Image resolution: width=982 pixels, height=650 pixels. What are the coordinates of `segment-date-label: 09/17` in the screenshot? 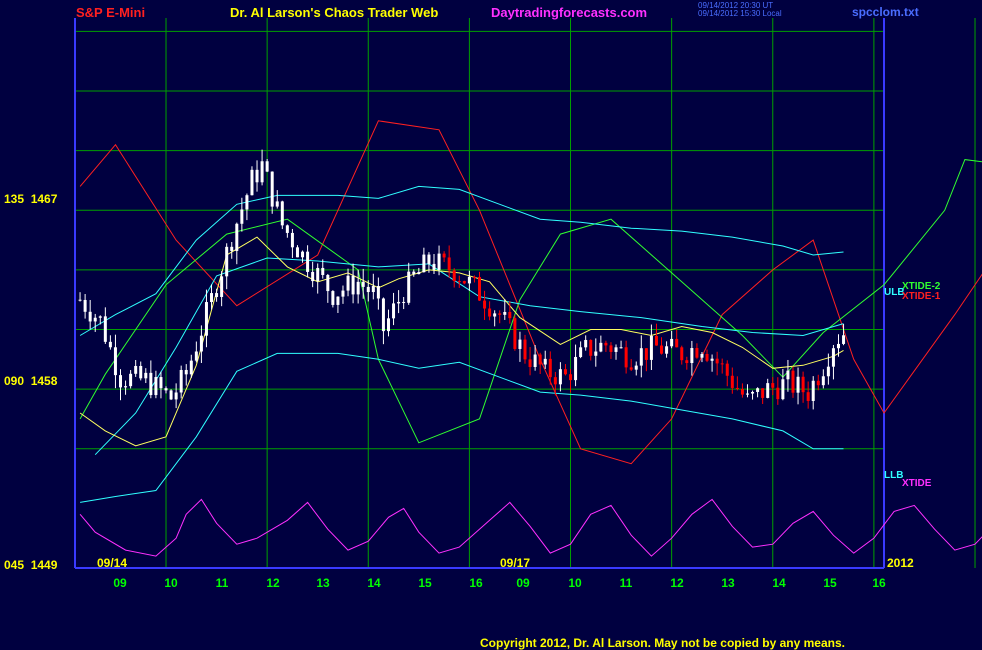 It's located at (515, 563).